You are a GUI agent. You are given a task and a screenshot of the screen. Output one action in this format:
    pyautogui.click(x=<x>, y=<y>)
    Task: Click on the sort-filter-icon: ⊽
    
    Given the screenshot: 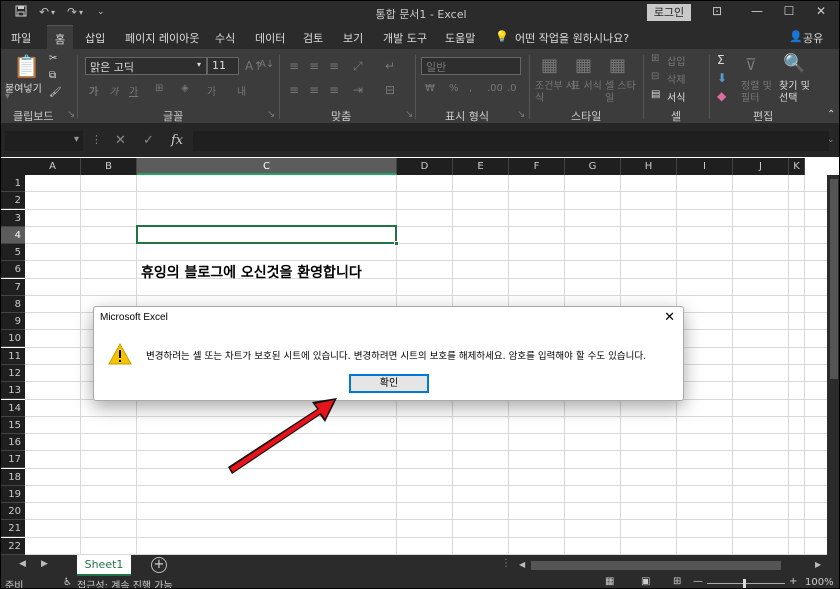 What is the action you would take?
    pyautogui.click(x=751, y=64)
    